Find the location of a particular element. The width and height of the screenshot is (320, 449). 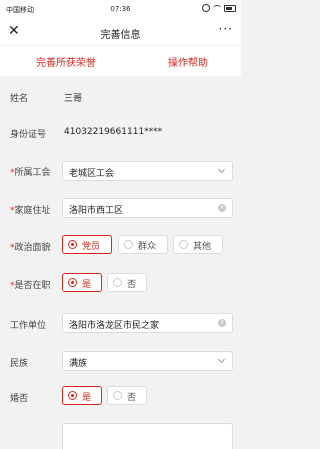

political-row: *政治面貌 党员 群众 其他 is located at coordinates (120, 247).